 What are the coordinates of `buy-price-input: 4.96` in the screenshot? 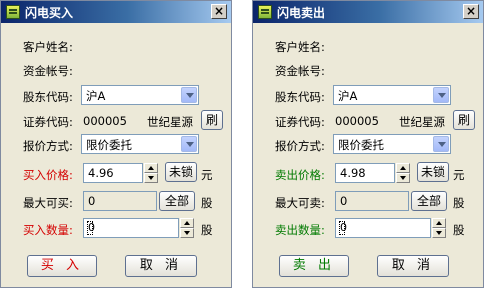 It's located at (113, 173).